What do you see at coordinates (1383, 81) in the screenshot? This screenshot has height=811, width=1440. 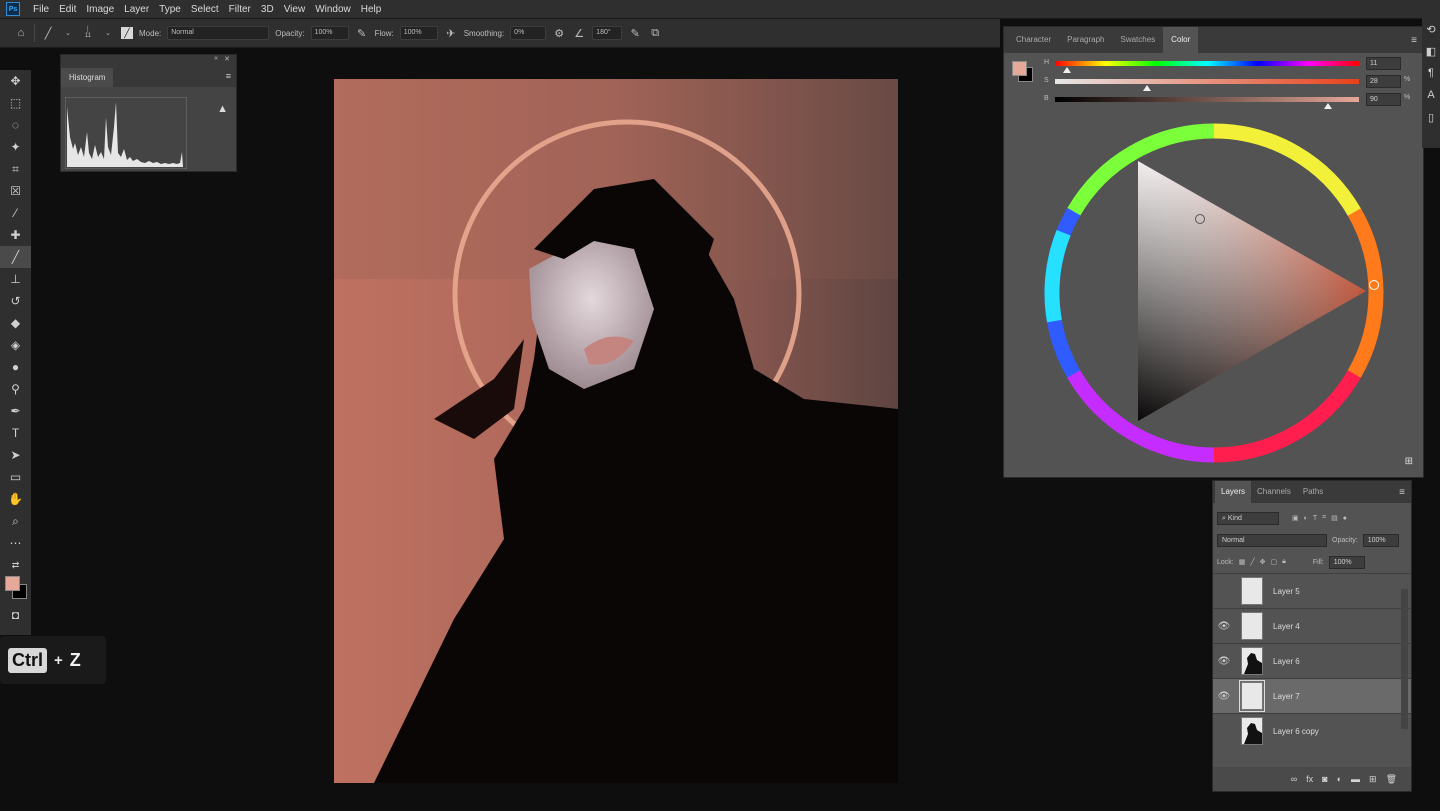 I see `saturation-input: 28` at bounding box center [1383, 81].